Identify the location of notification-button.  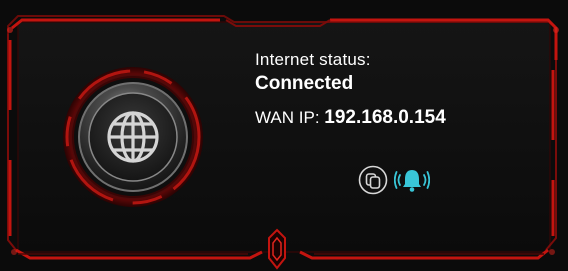
(412, 180).